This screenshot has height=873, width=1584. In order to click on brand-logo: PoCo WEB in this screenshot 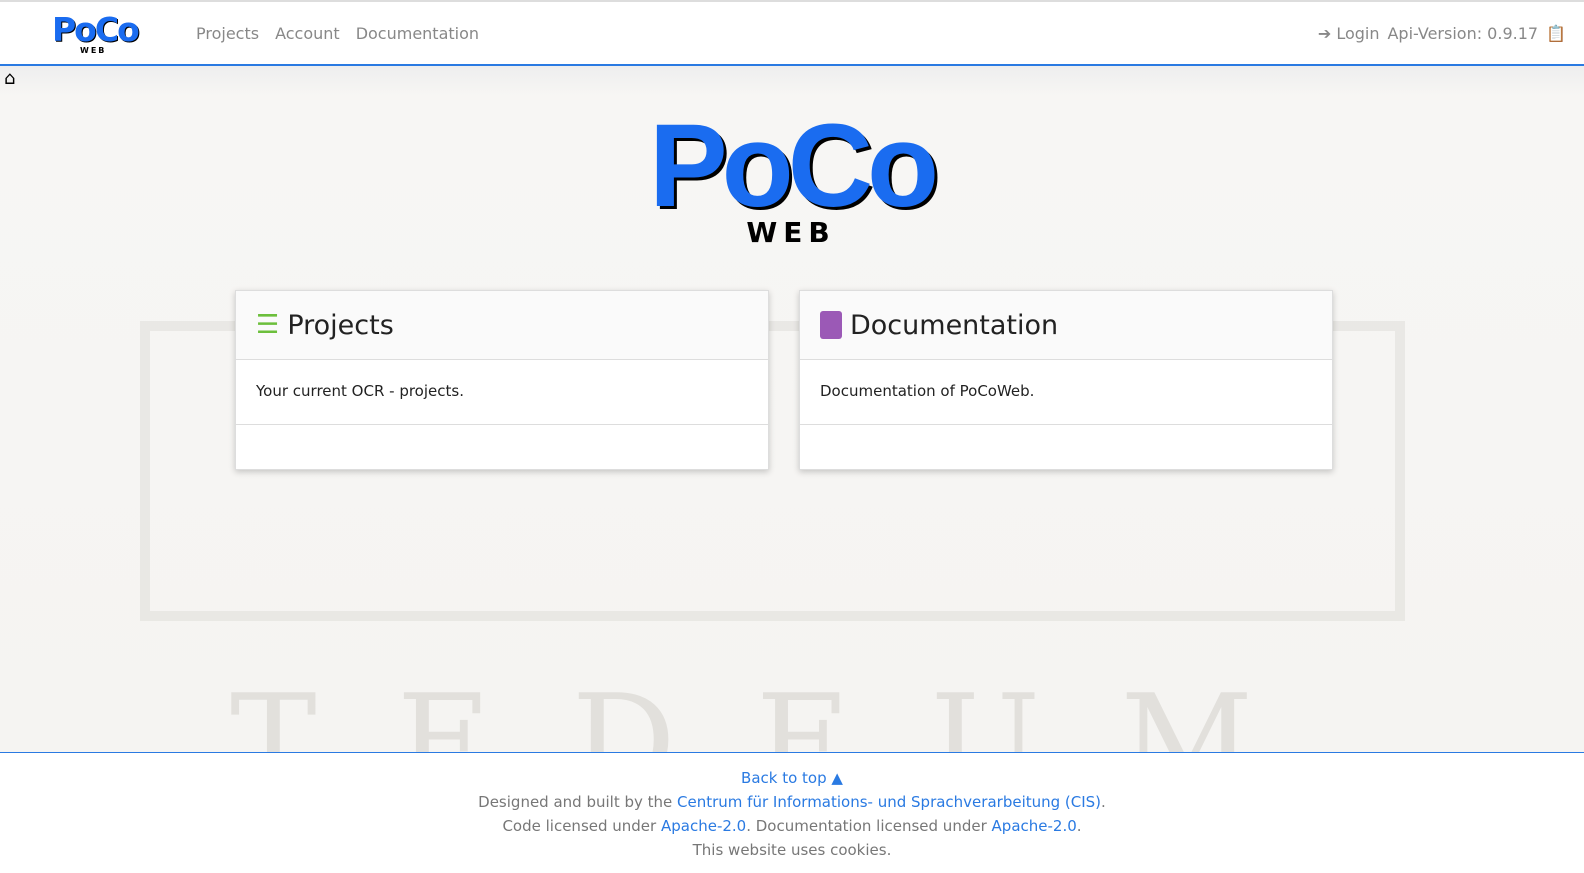, I will do `click(97, 34)`.